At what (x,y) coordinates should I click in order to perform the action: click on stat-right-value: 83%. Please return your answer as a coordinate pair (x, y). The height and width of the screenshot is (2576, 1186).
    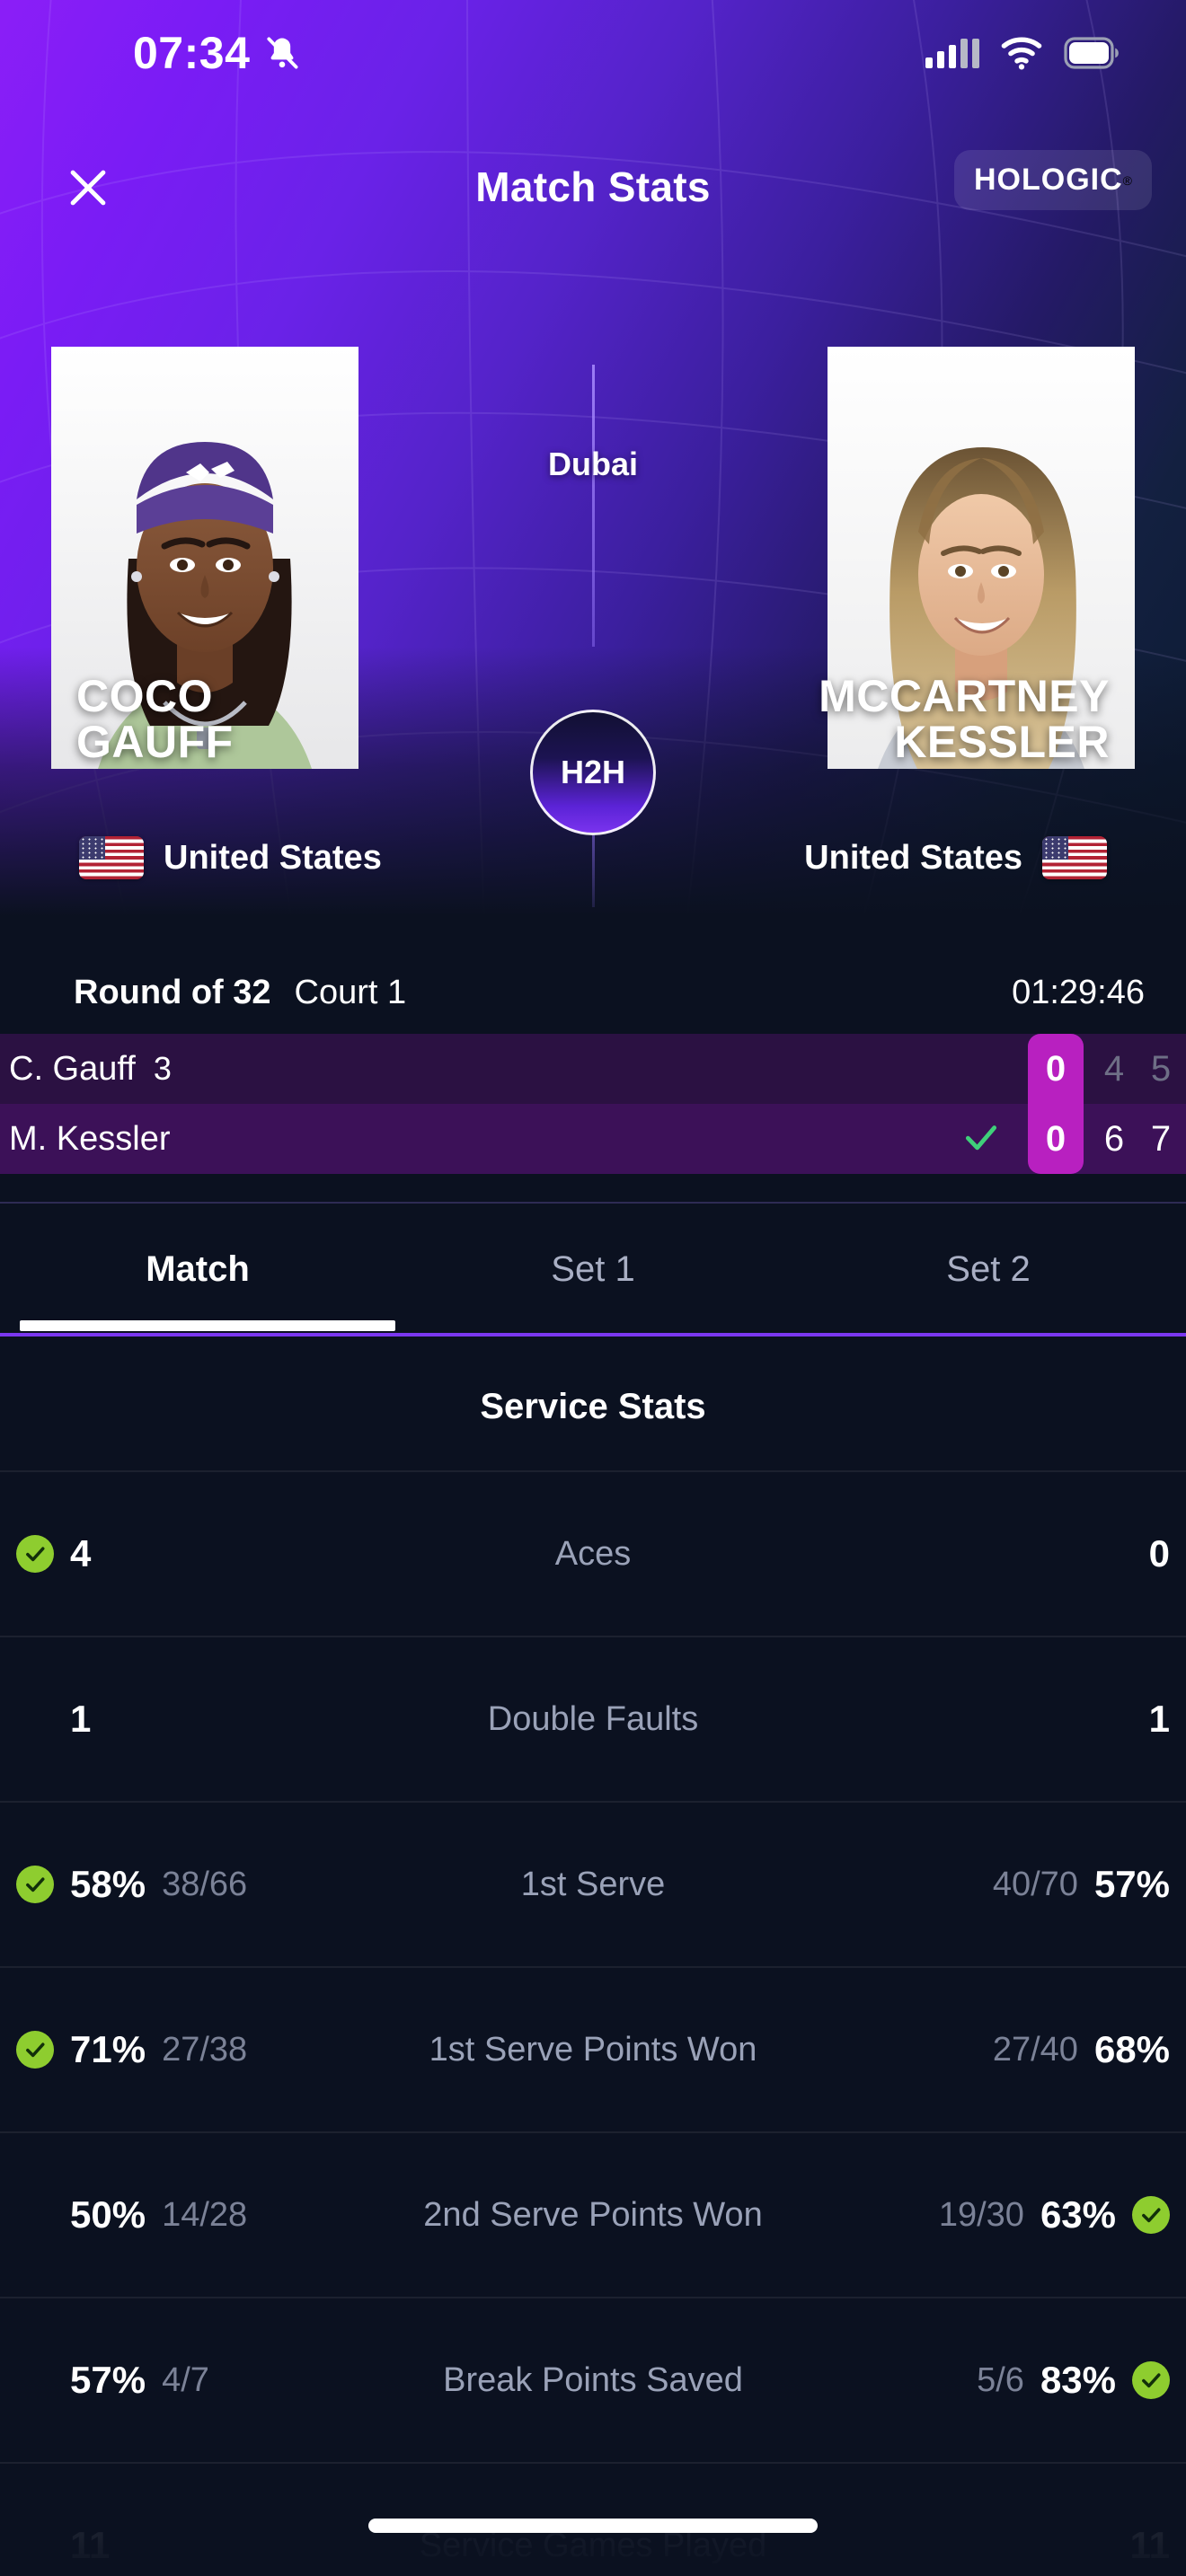
    Looking at the image, I should click on (1078, 2380).